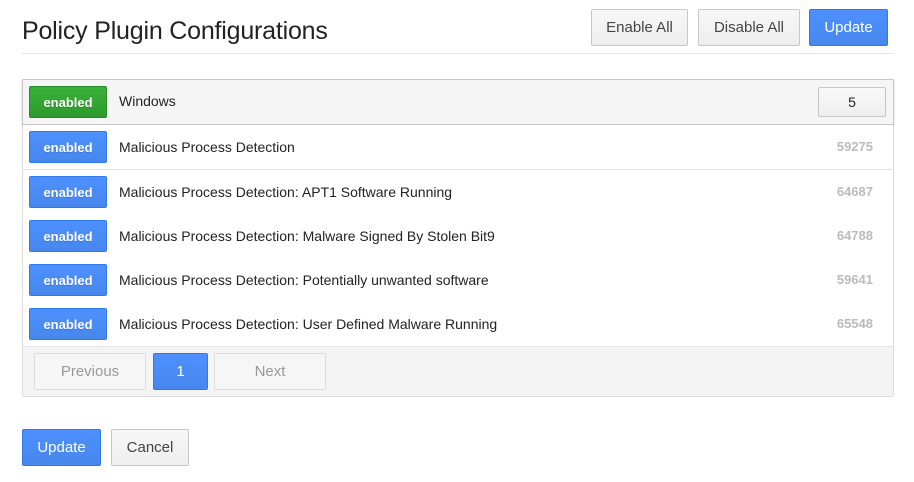  I want to click on cancel-button: Cancel, so click(150, 447).